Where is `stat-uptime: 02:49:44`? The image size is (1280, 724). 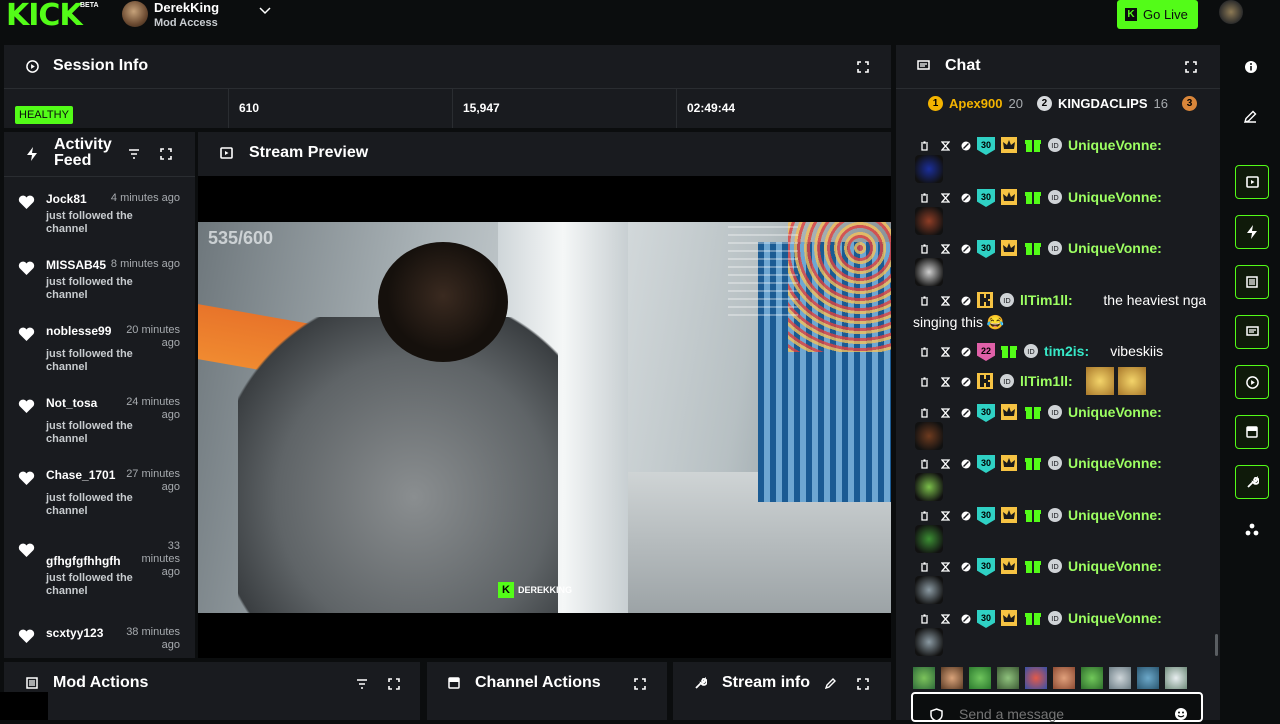 stat-uptime: 02:49:44 is located at coordinates (783, 108).